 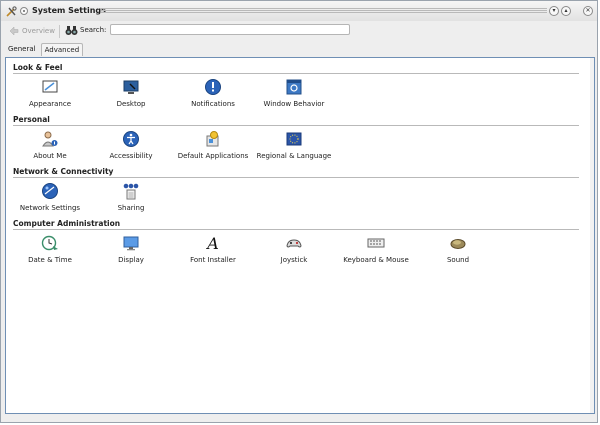 I want to click on default-applications-icon, so click(x=212, y=139).